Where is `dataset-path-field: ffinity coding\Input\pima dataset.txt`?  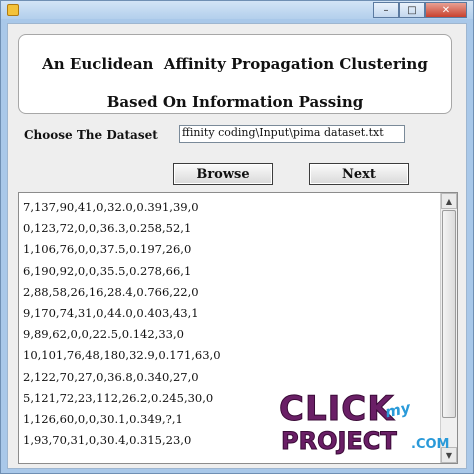 dataset-path-field: ffinity coding\Input\pima dataset.txt is located at coordinates (292, 134).